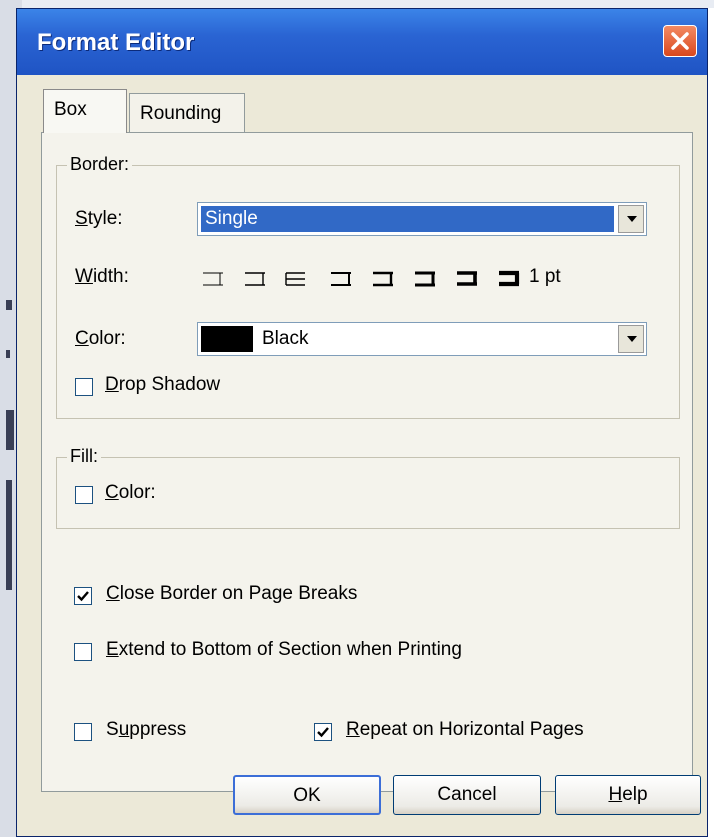  What do you see at coordinates (422, 339) in the screenshot?
I see `color-select: Black` at bounding box center [422, 339].